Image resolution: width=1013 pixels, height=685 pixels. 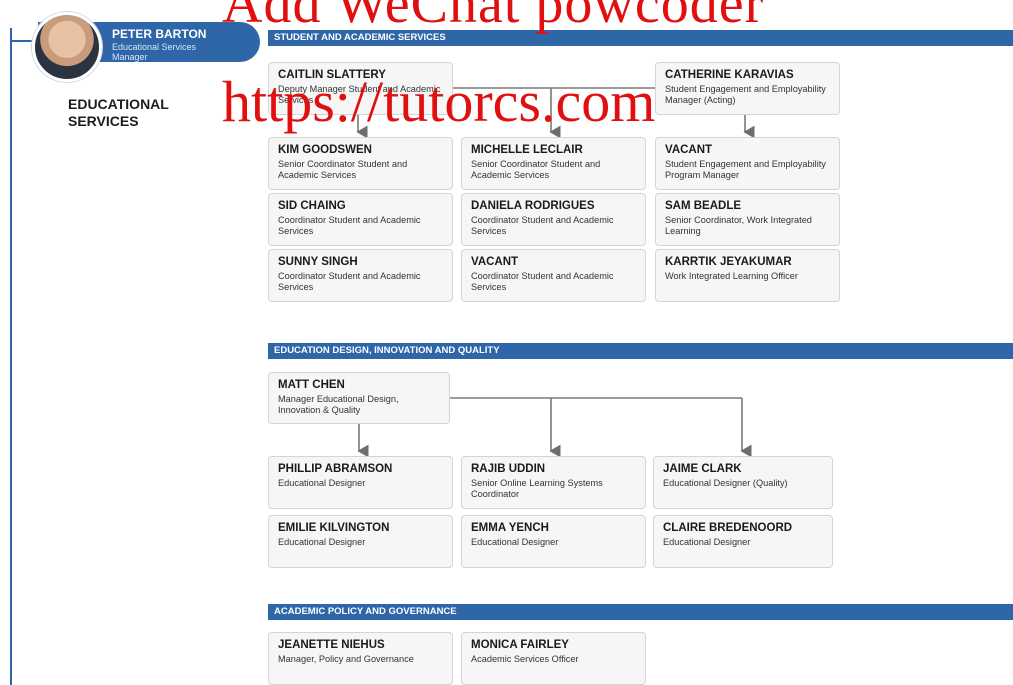 I want to click on watermark-line-1: Add WeChat powcoder, so click(x=493, y=17).